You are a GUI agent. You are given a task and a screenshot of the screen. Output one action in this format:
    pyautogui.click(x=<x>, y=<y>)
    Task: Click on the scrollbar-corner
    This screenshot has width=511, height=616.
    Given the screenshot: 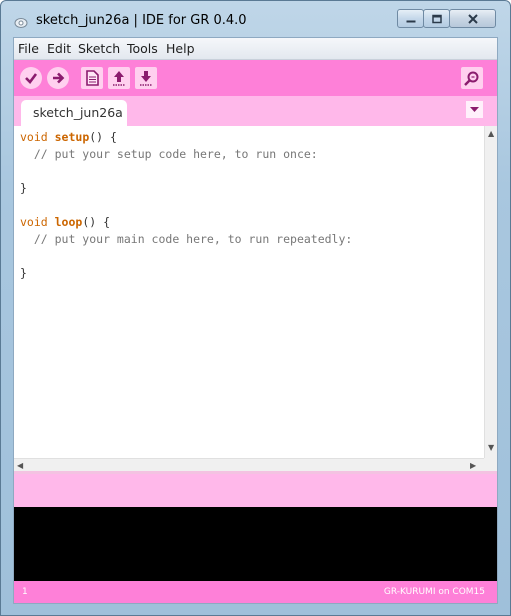 What is the action you would take?
    pyautogui.click(x=490, y=464)
    